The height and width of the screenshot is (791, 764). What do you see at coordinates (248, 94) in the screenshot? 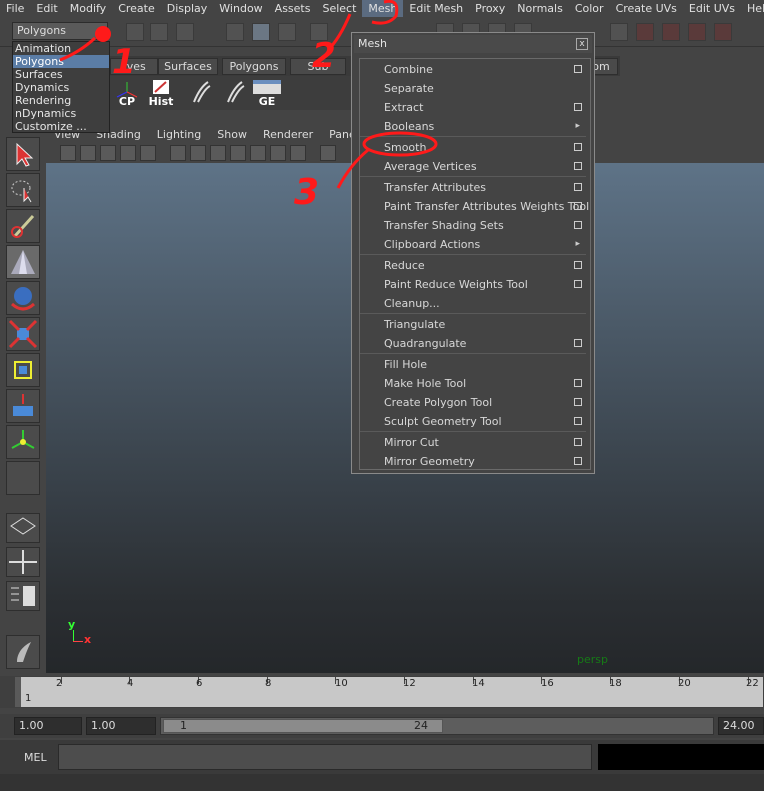
I see `annotation-overlay` at bounding box center [248, 94].